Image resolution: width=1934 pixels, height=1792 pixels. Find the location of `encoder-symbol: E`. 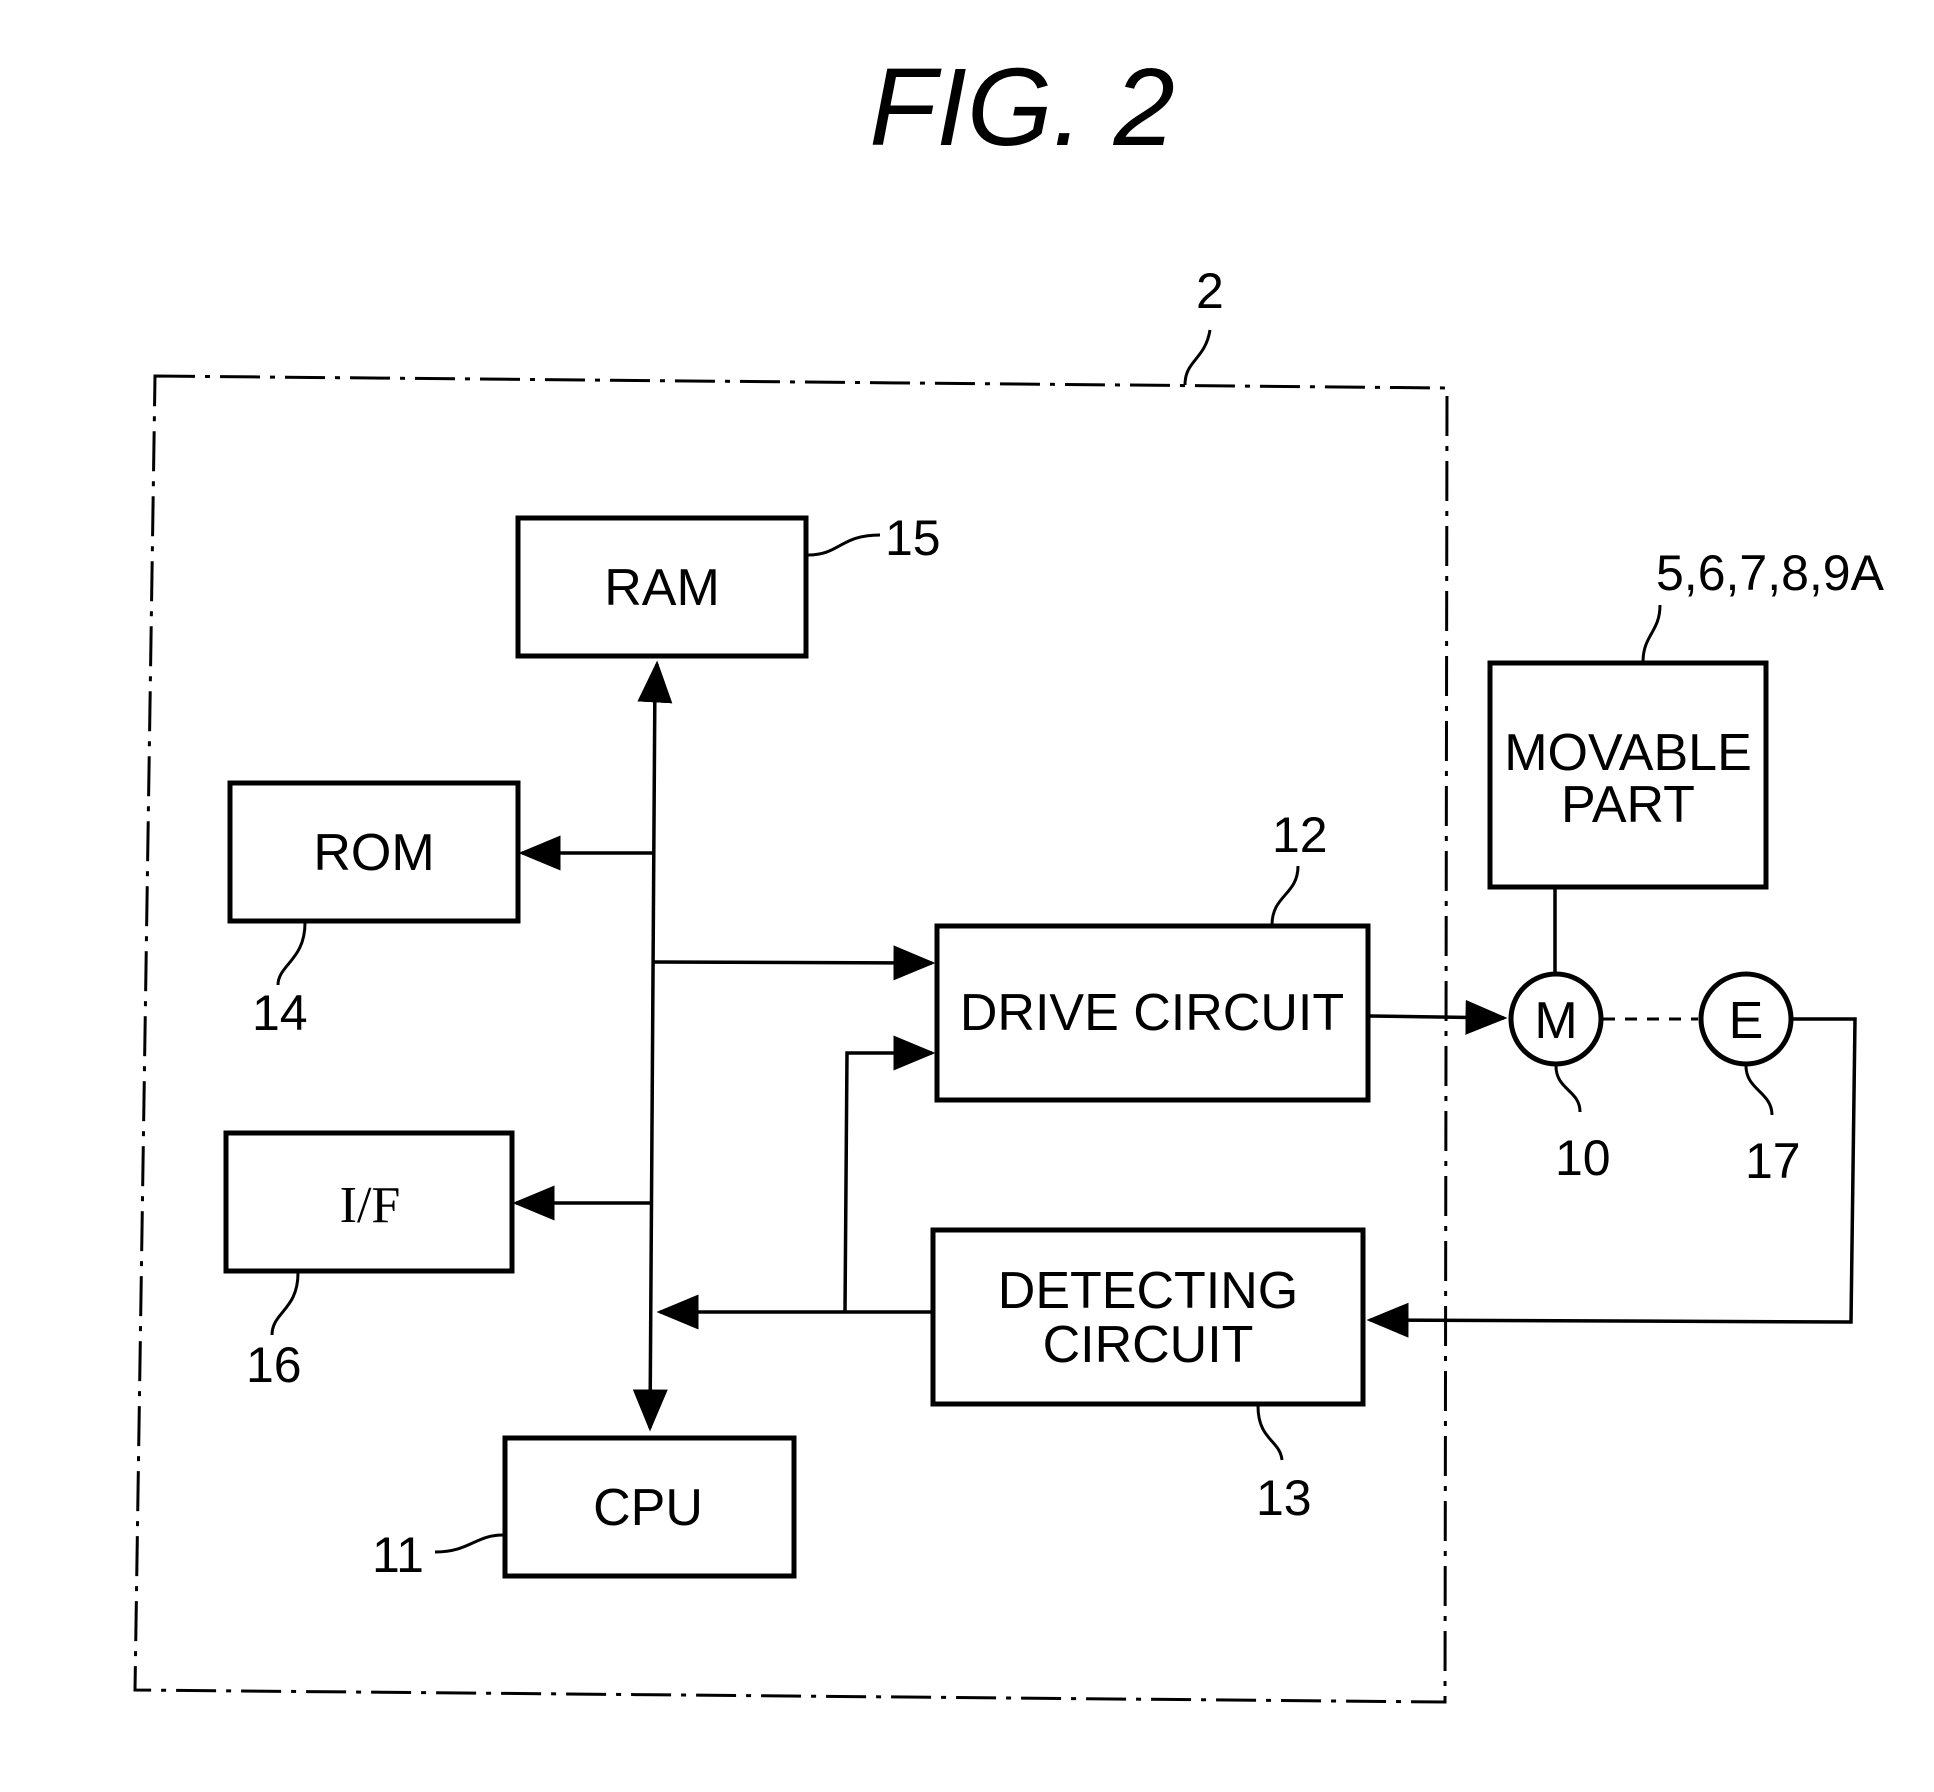

encoder-symbol: E is located at coordinates (1746, 1021).